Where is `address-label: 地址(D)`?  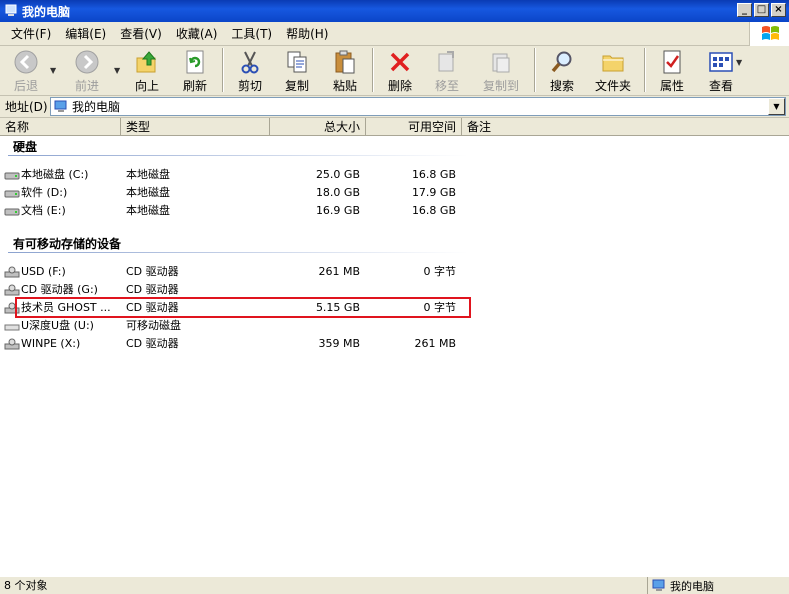 address-label: 地址(D) is located at coordinates (26, 107).